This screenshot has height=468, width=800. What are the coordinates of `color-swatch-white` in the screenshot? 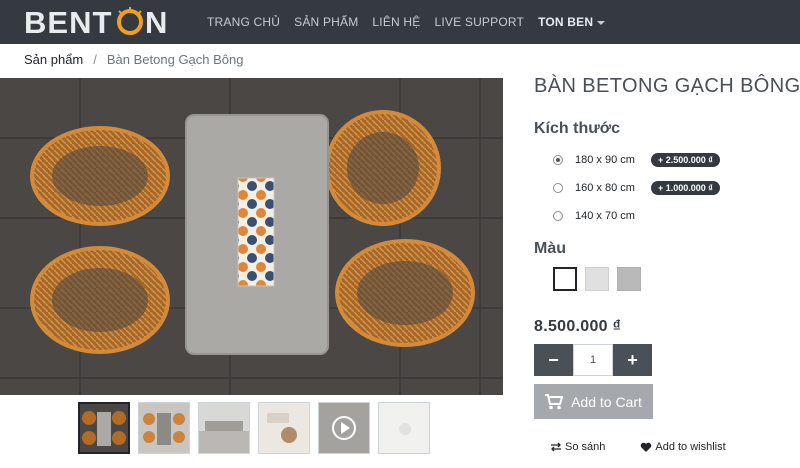 It's located at (565, 279).